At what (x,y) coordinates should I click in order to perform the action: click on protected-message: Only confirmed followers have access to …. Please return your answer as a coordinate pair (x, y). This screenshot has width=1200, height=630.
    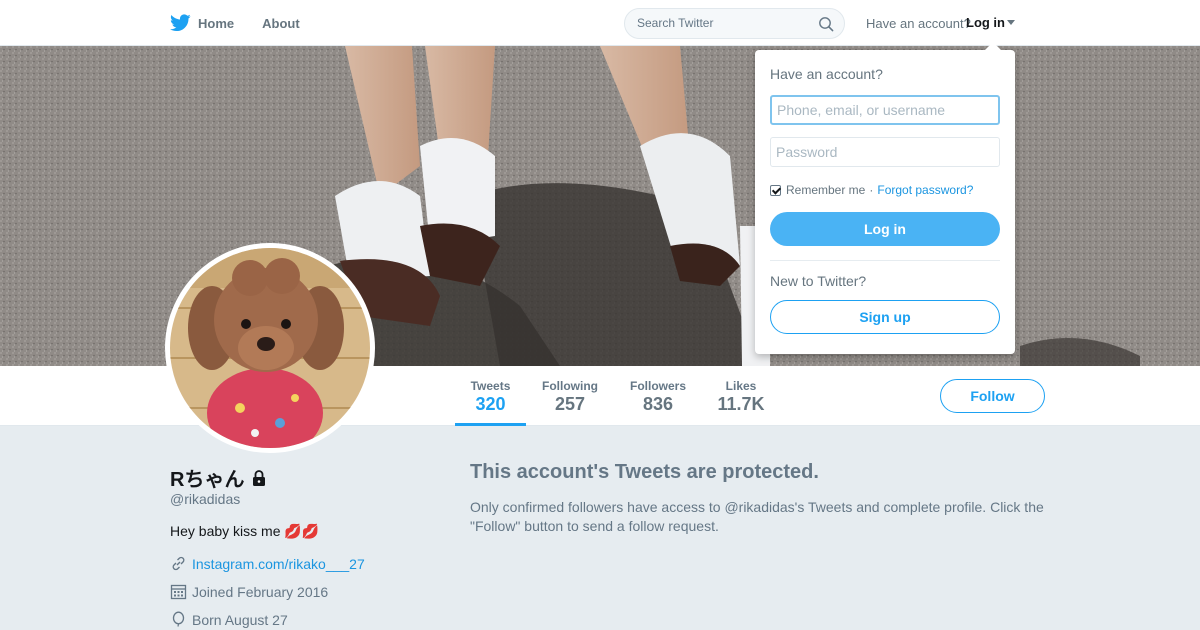
    Looking at the image, I should click on (757, 516).